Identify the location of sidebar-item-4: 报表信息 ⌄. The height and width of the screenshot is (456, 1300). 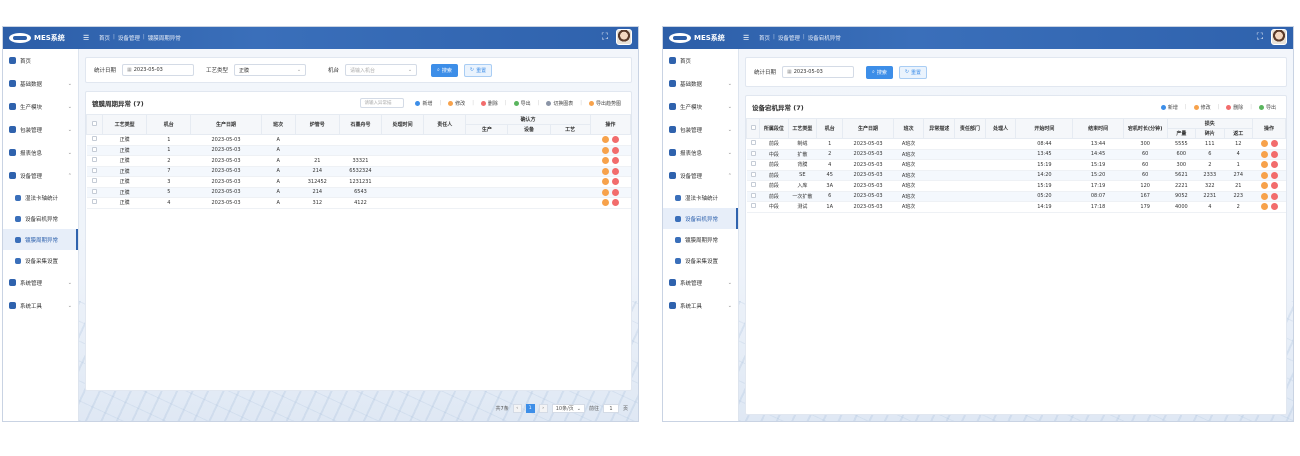
(700, 152).